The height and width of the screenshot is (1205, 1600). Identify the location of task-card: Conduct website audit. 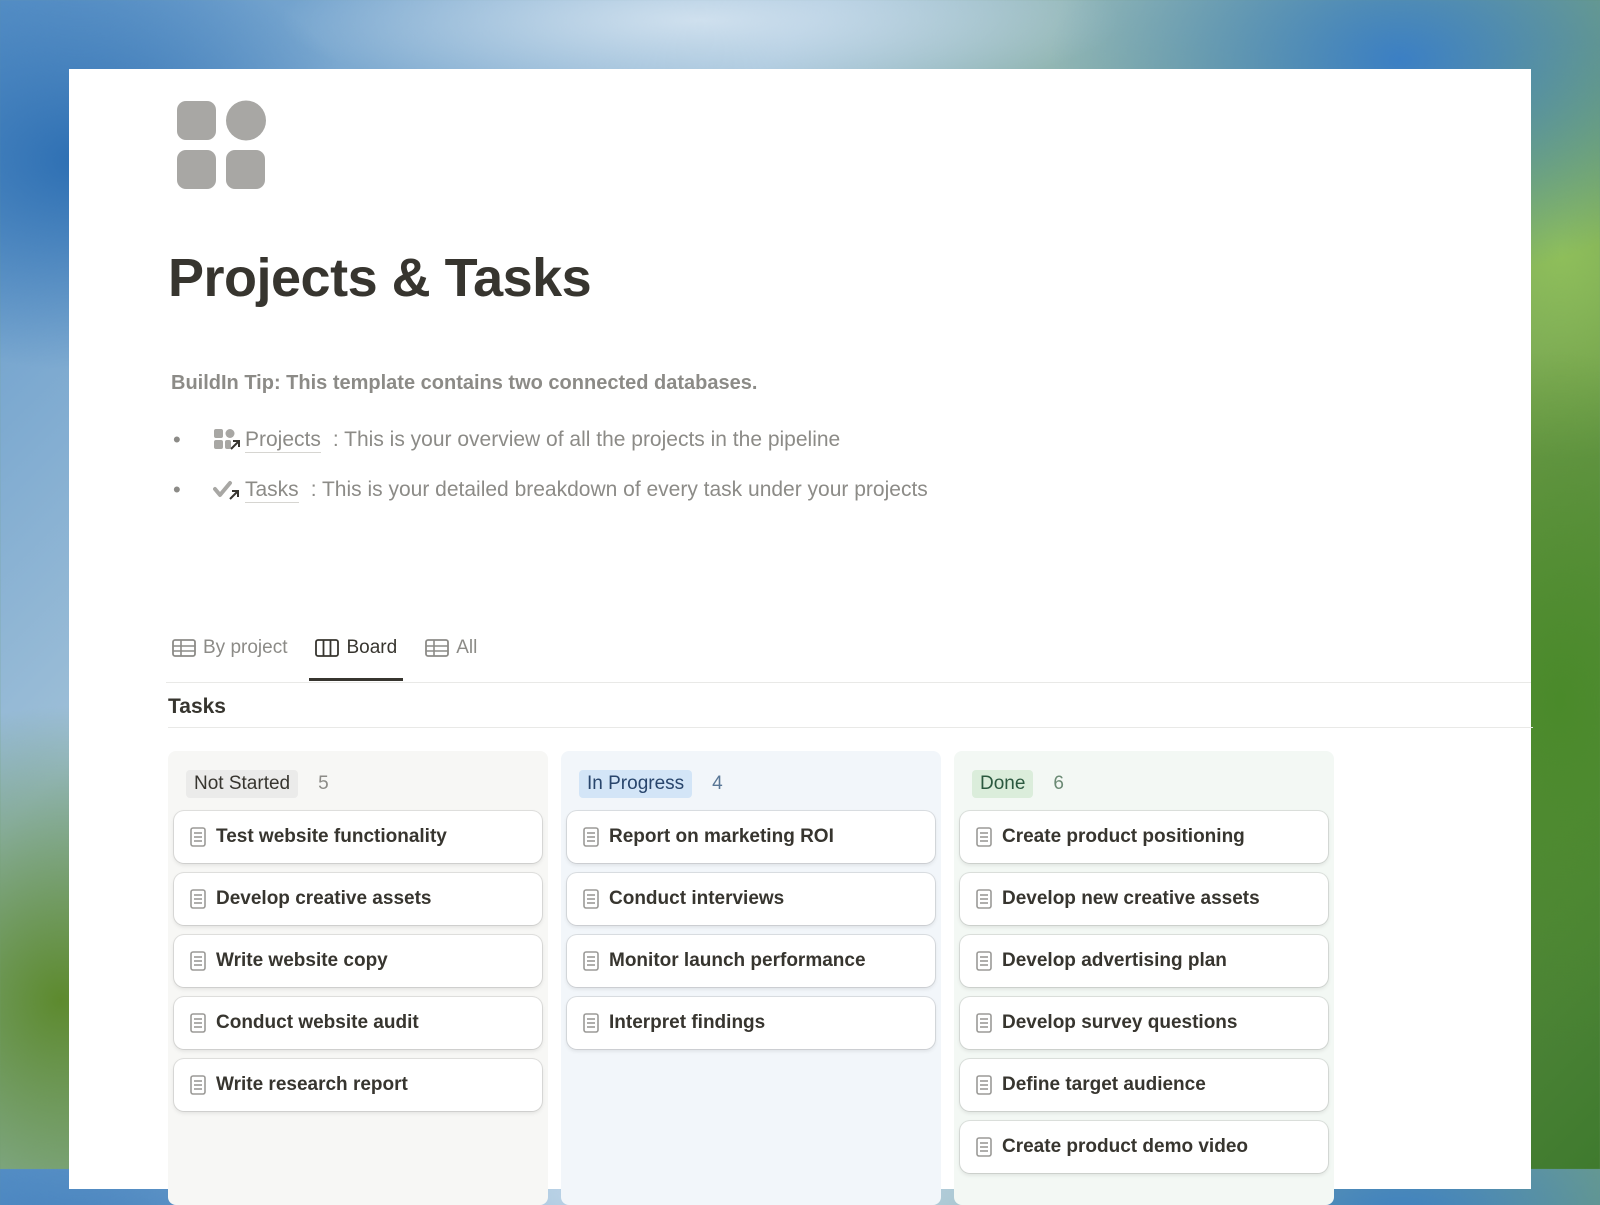
(358, 1023).